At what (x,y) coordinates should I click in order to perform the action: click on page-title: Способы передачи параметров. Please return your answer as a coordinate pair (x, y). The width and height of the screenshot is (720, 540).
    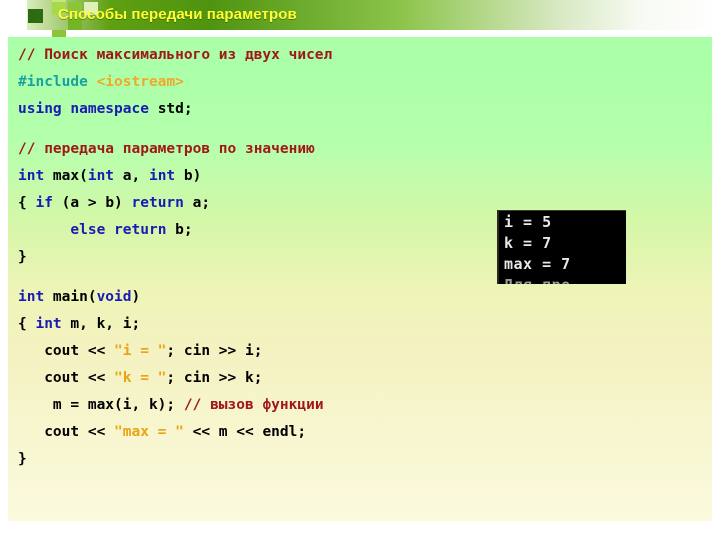
    Looking at the image, I should click on (177, 14).